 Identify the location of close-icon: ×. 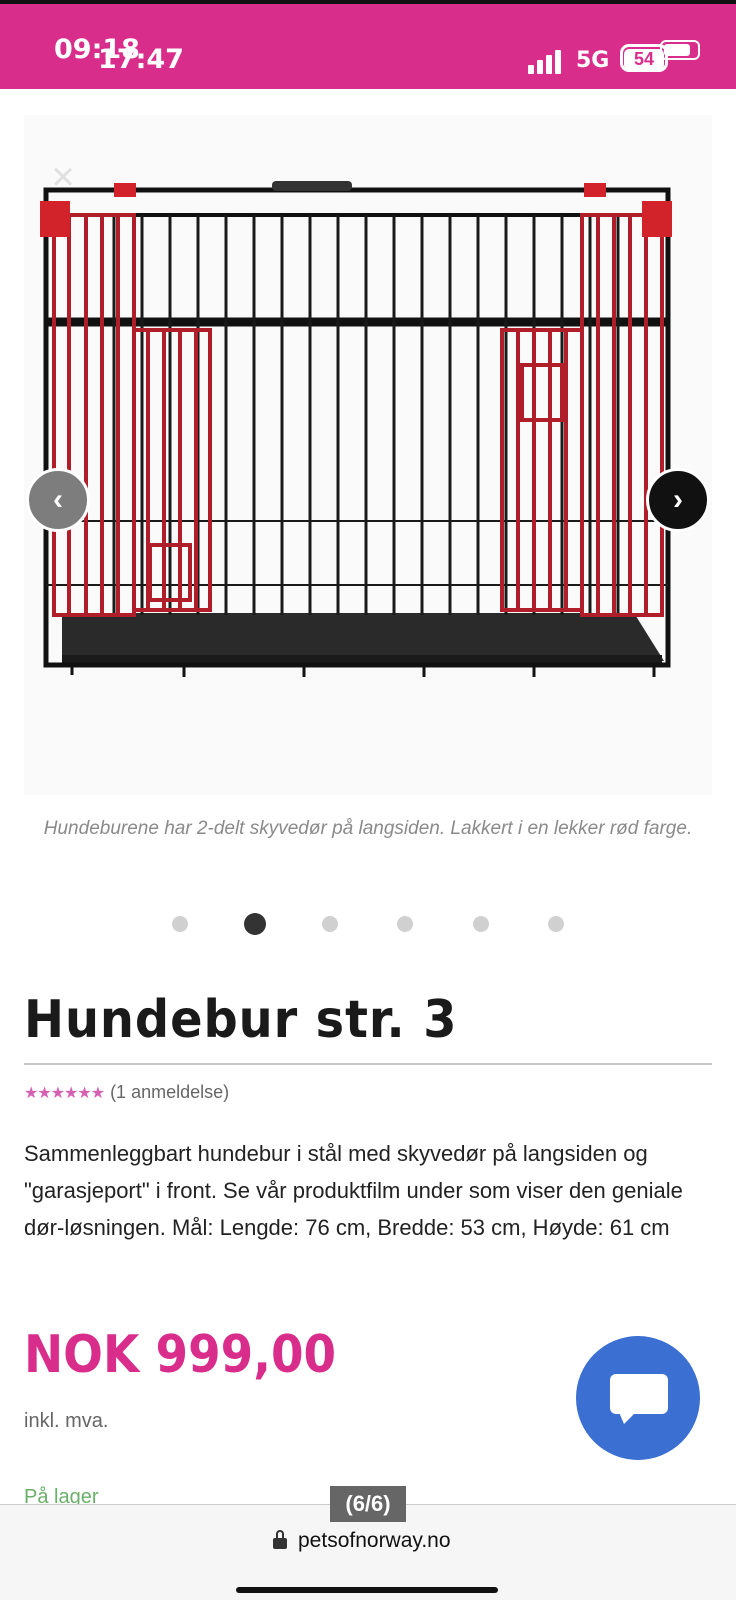
(63, 177).